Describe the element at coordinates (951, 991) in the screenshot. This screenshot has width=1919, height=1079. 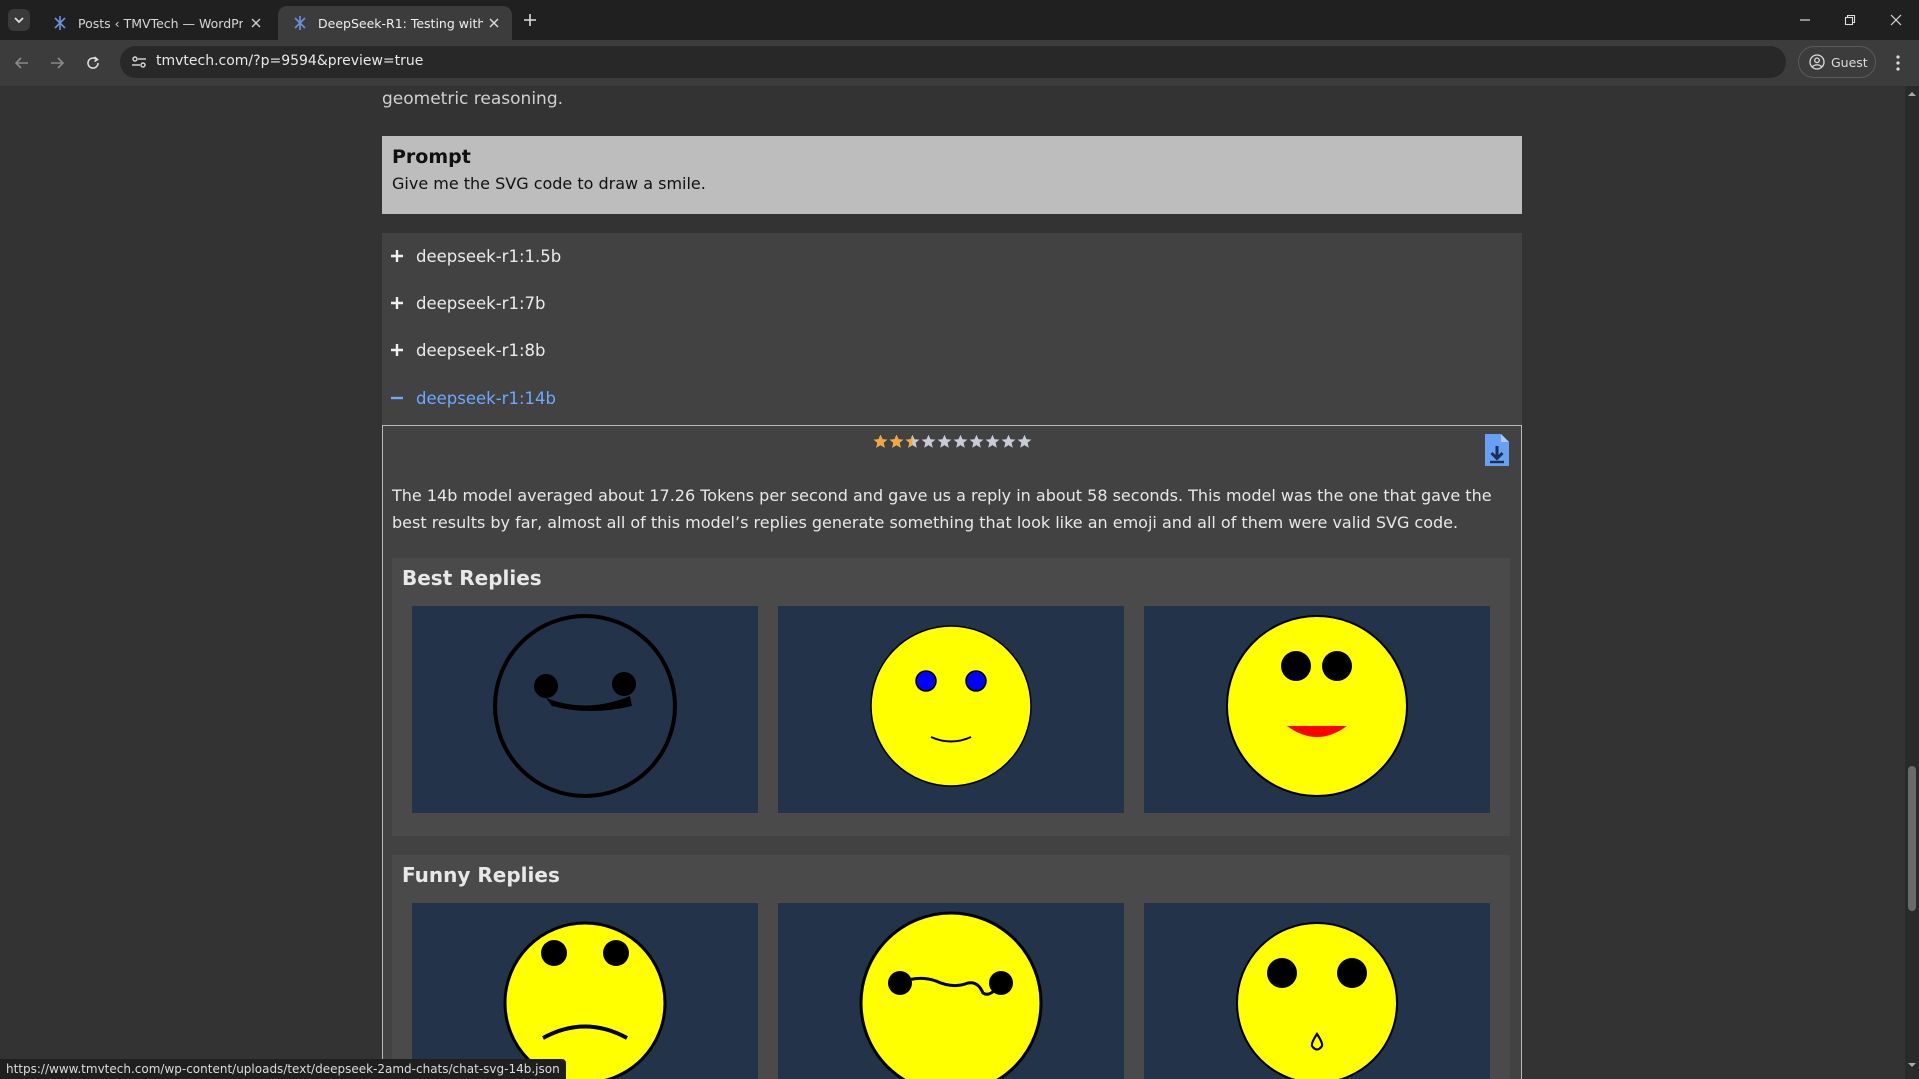
I see `reply-image-smiley-wavy-mouth` at that location.